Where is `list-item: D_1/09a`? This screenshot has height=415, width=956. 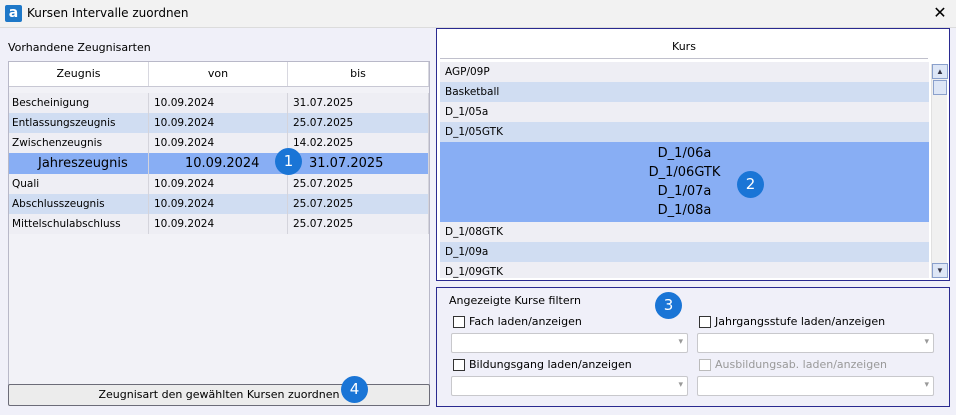
list-item: D_1/09a is located at coordinates (684, 252).